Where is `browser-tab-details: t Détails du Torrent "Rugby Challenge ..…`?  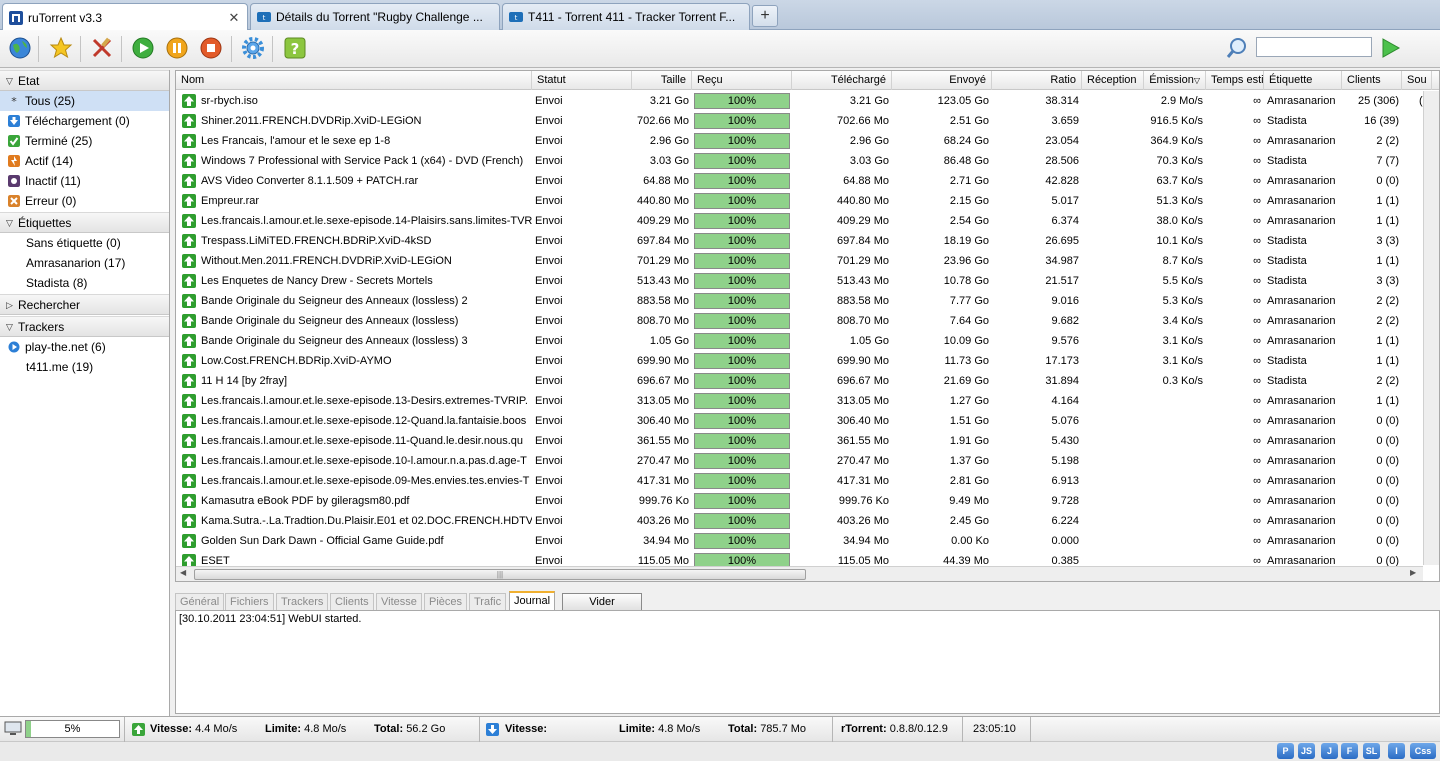 browser-tab-details: t Détails du Torrent "Rugby Challenge ..… is located at coordinates (375, 16).